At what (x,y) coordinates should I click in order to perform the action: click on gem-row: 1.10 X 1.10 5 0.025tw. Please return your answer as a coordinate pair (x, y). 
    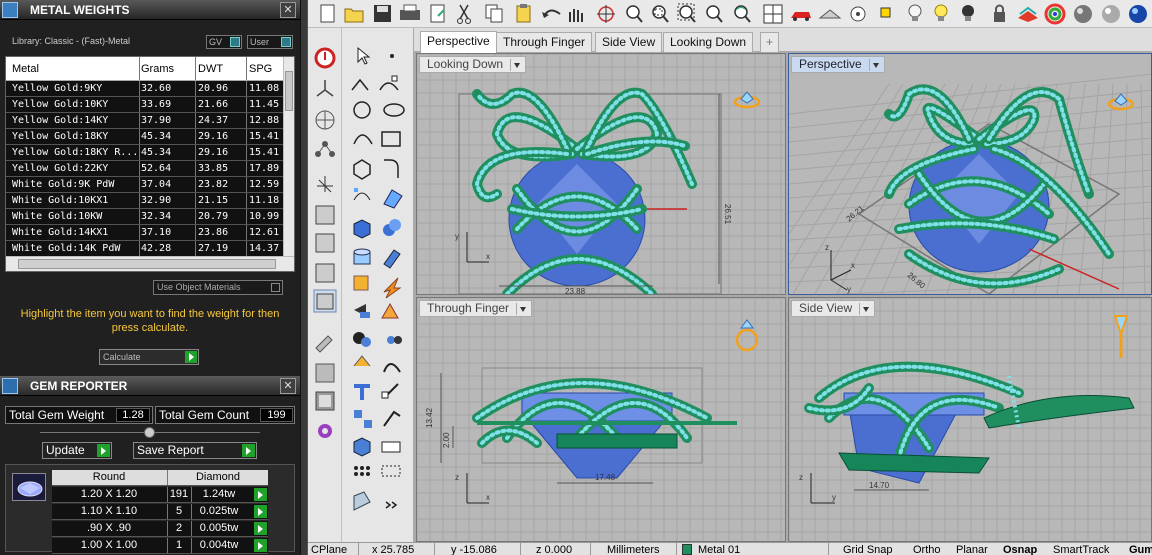
    Looking at the image, I should click on (160, 512).